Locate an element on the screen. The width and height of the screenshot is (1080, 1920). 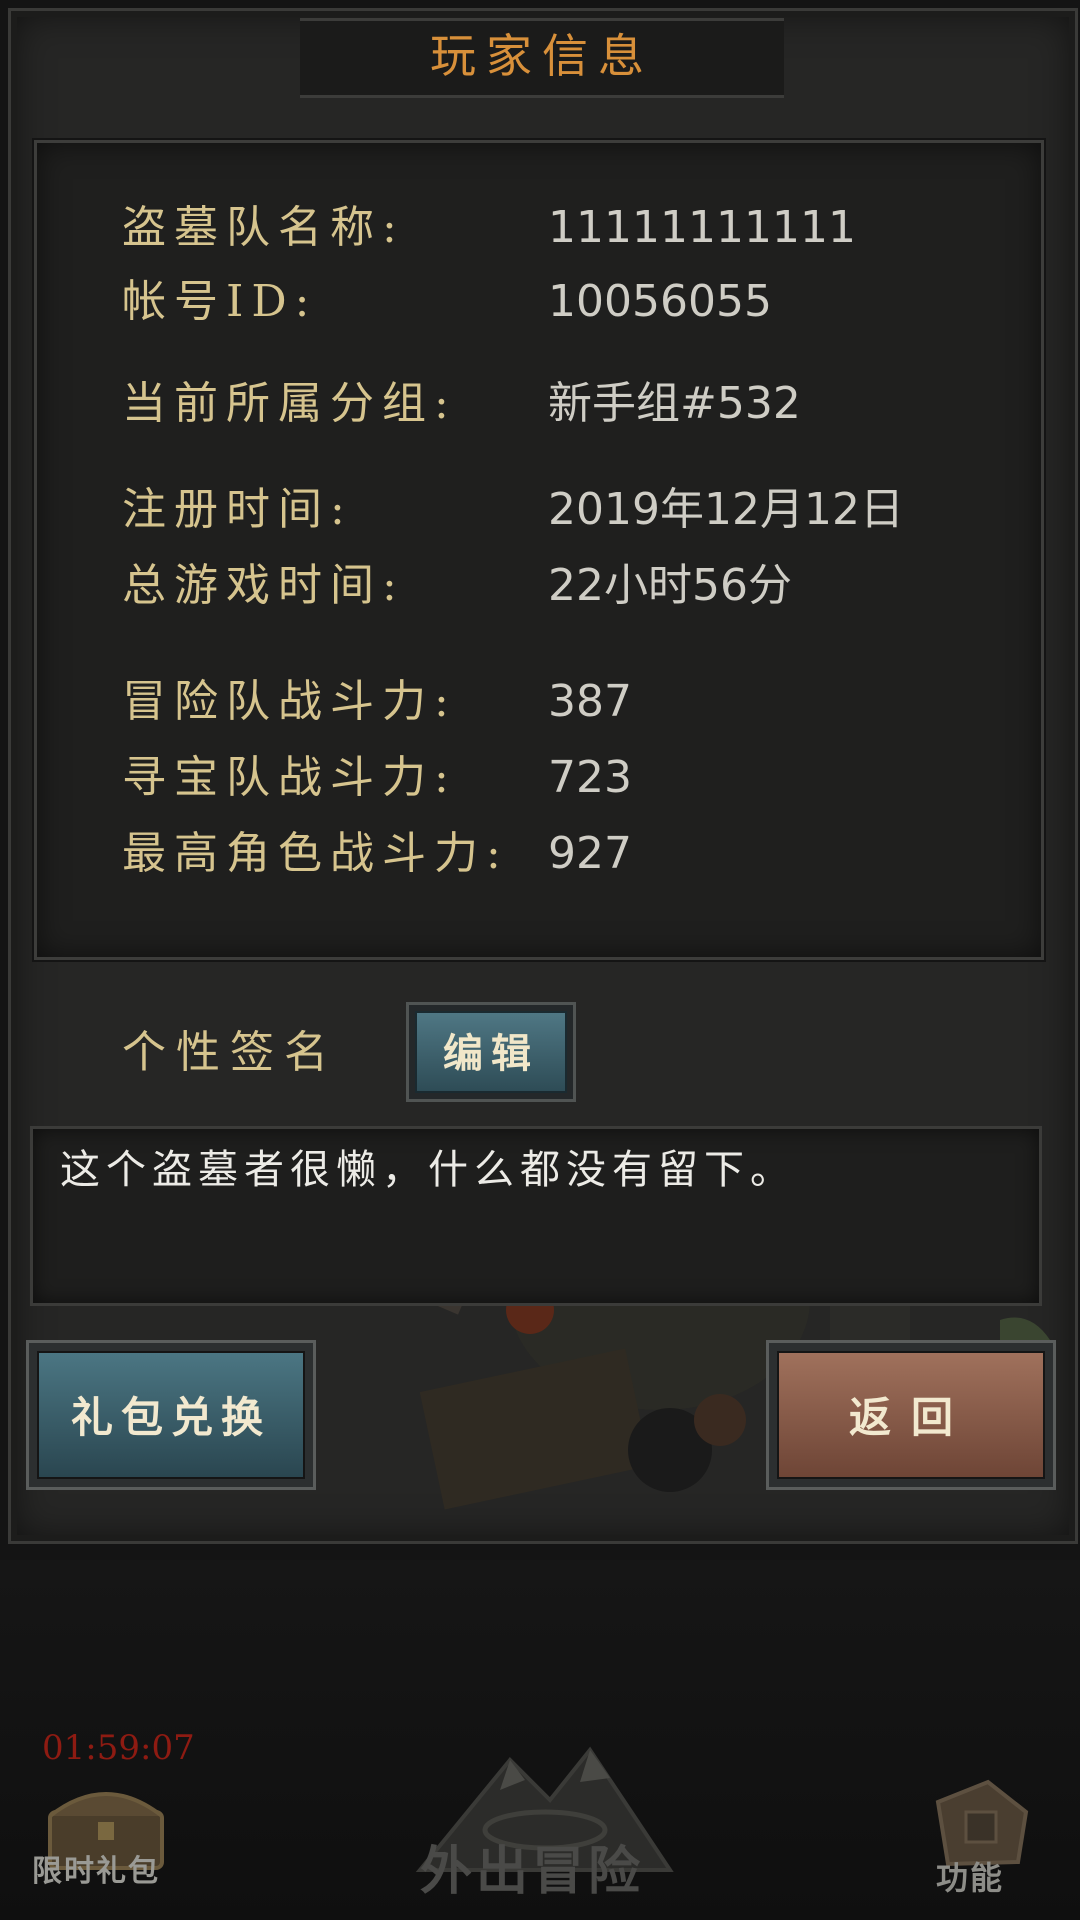
back-label: 返回 is located at coordinates (911, 1415).